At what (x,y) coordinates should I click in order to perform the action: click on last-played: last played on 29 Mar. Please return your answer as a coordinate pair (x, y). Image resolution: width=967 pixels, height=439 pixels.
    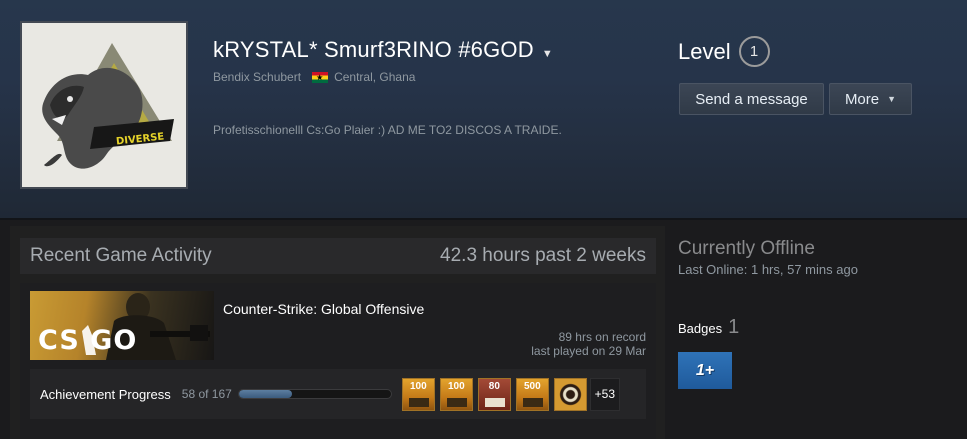
    Looking at the image, I should click on (588, 351).